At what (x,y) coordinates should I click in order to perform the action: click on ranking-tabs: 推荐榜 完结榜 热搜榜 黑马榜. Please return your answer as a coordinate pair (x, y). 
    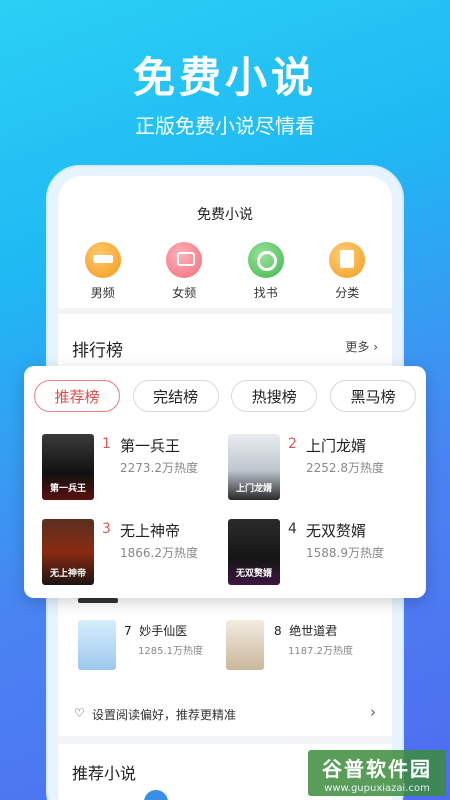
    Looking at the image, I should click on (225, 396).